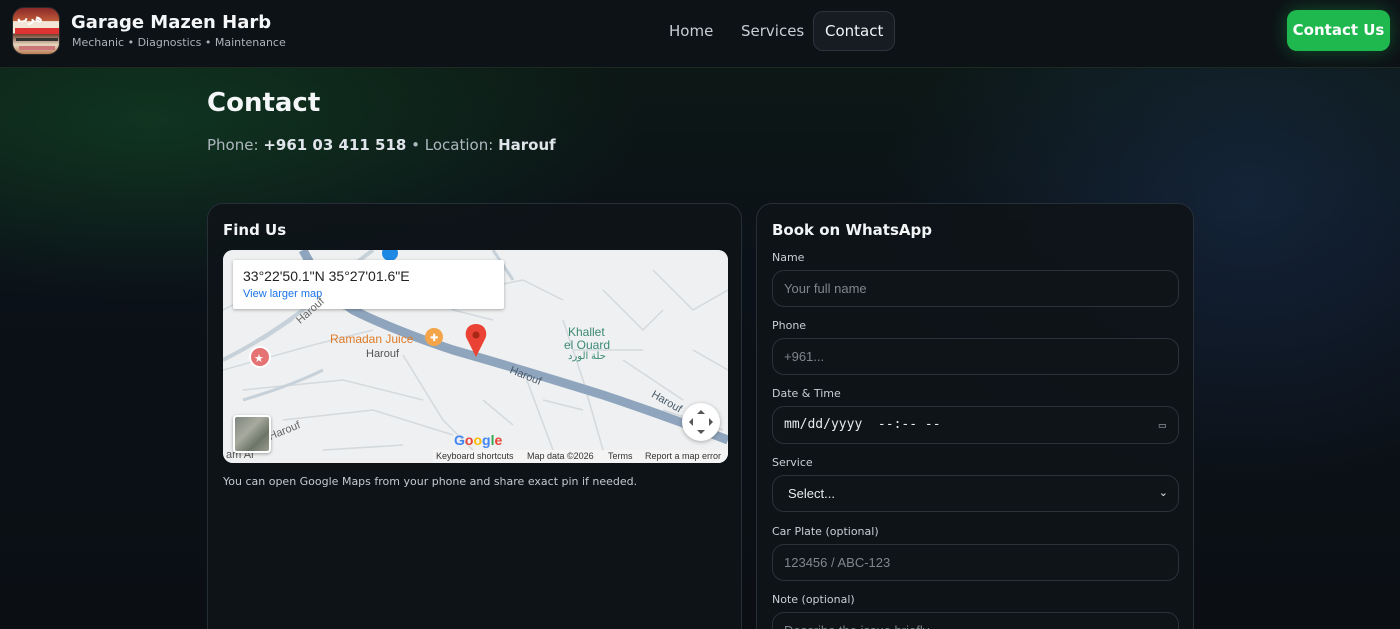  I want to click on place-el-ouard: el Ouard, so click(587, 345).